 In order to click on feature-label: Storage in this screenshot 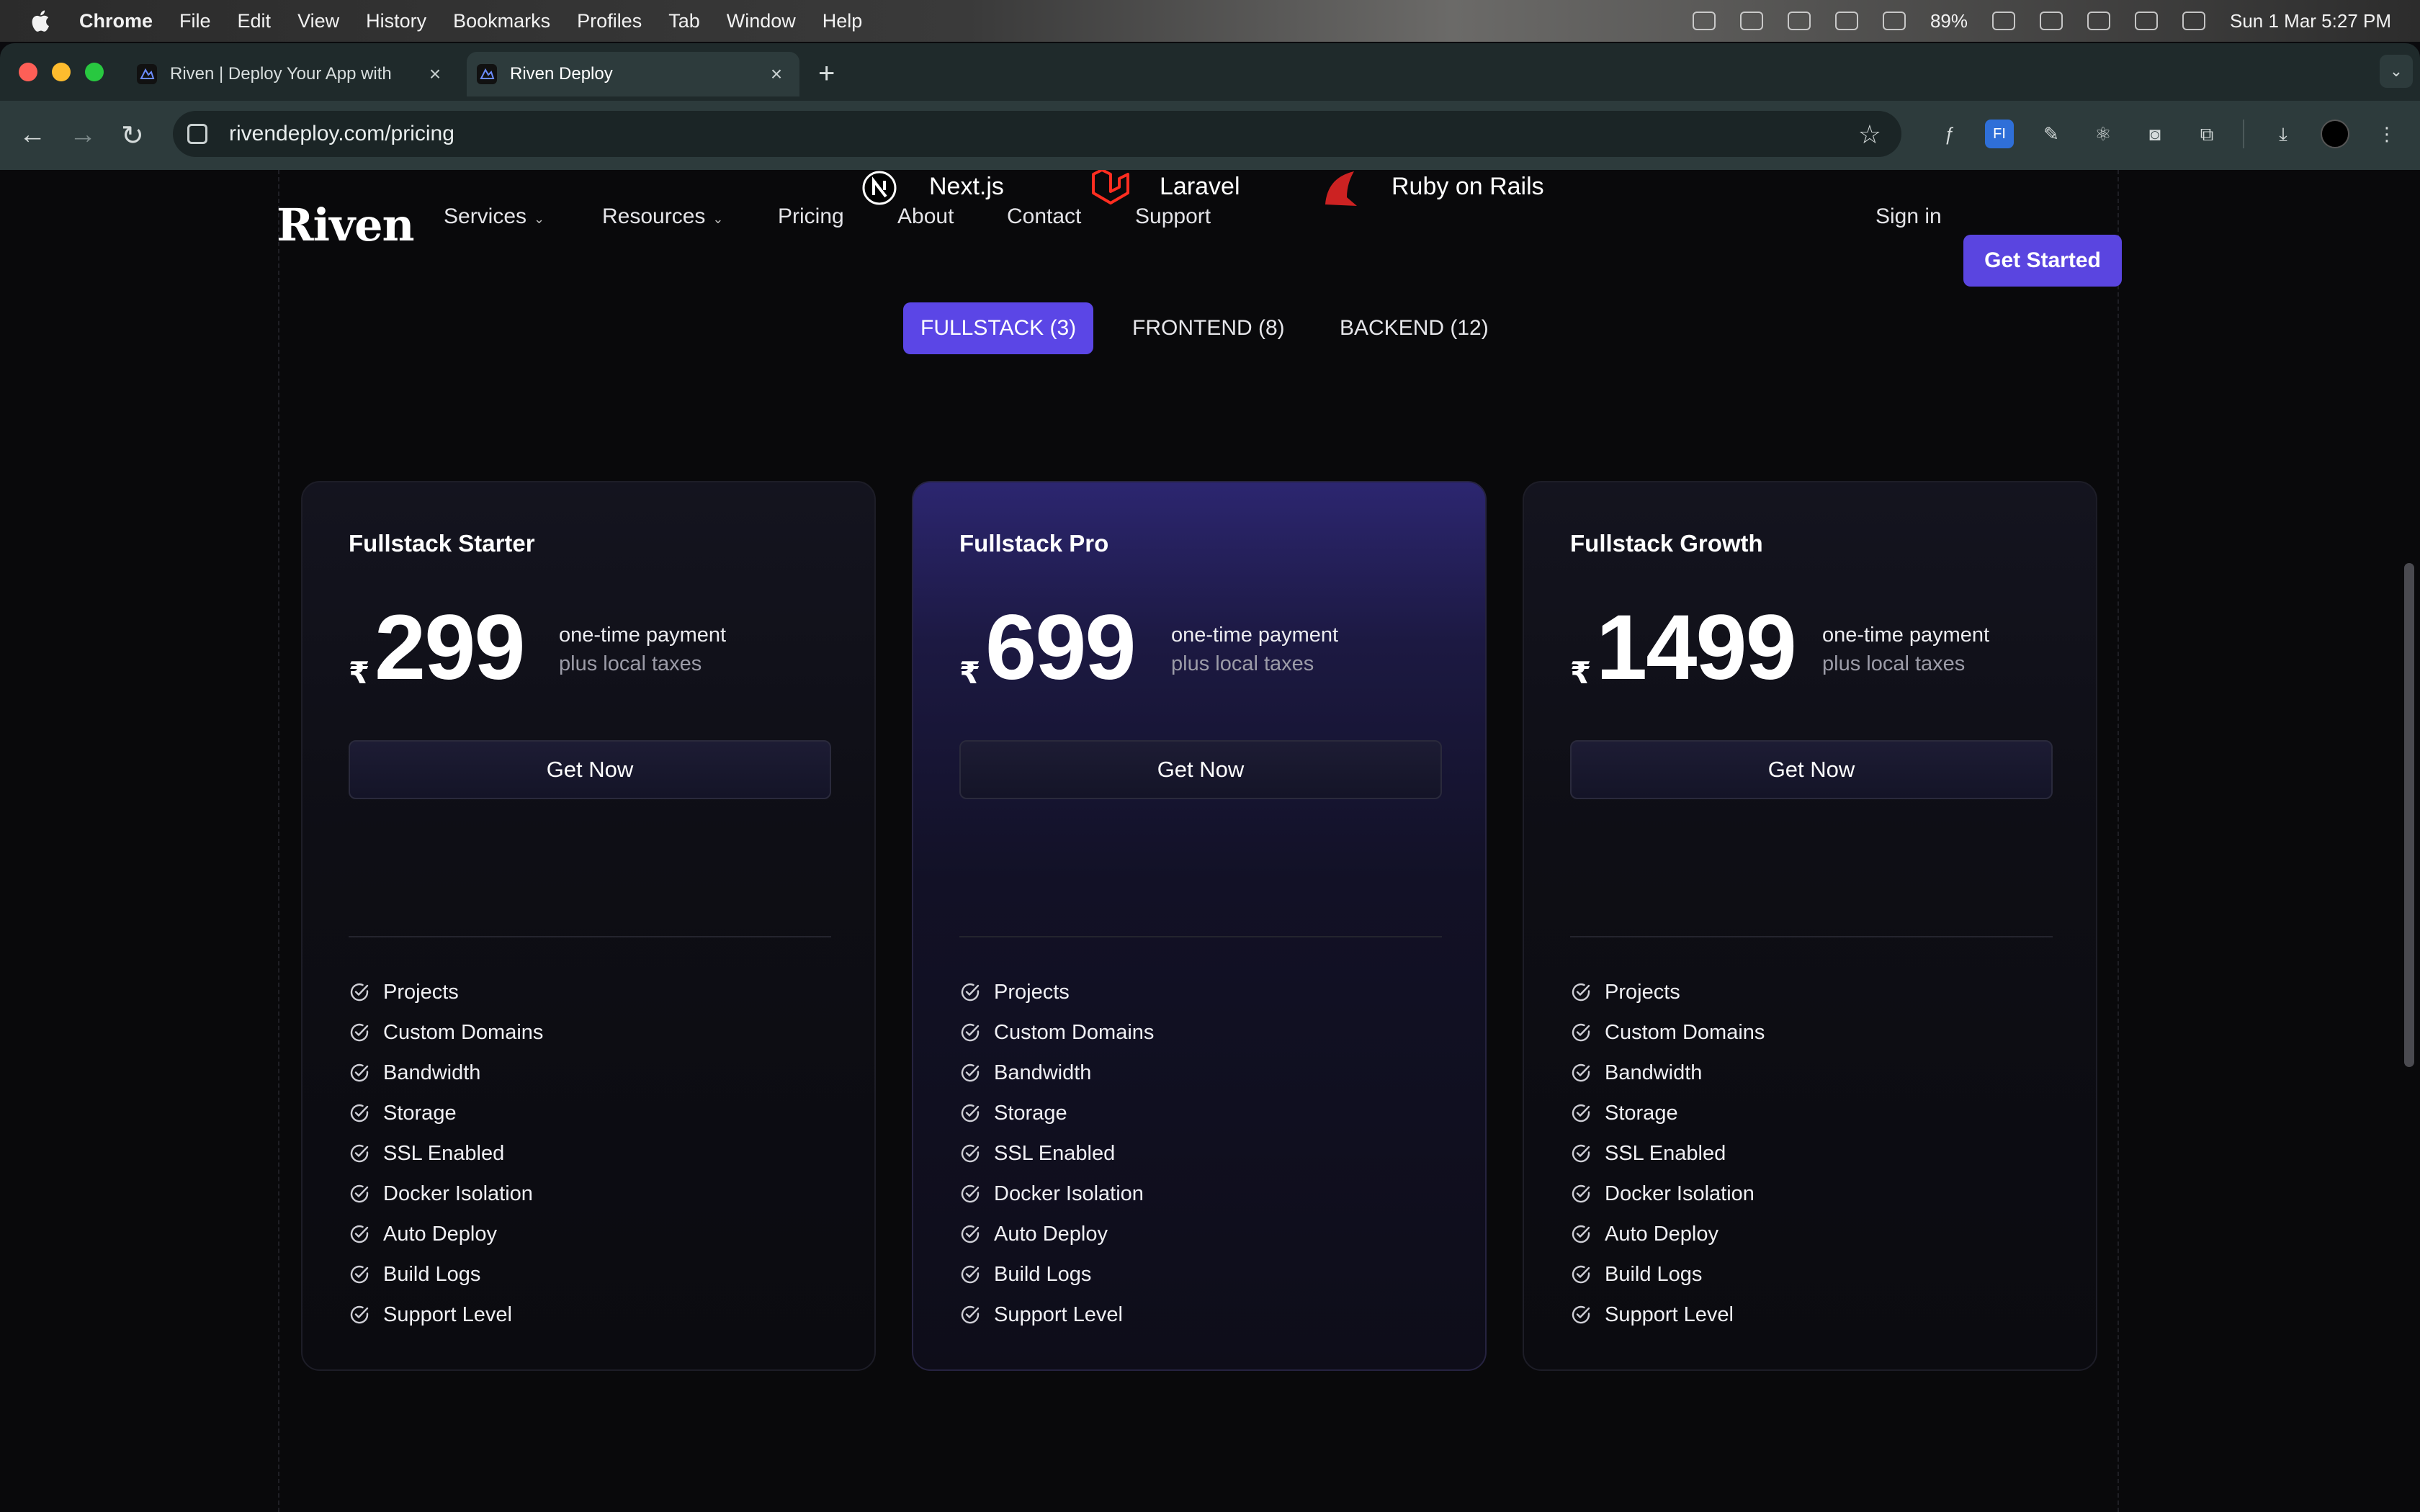, I will do `click(1030, 1113)`.